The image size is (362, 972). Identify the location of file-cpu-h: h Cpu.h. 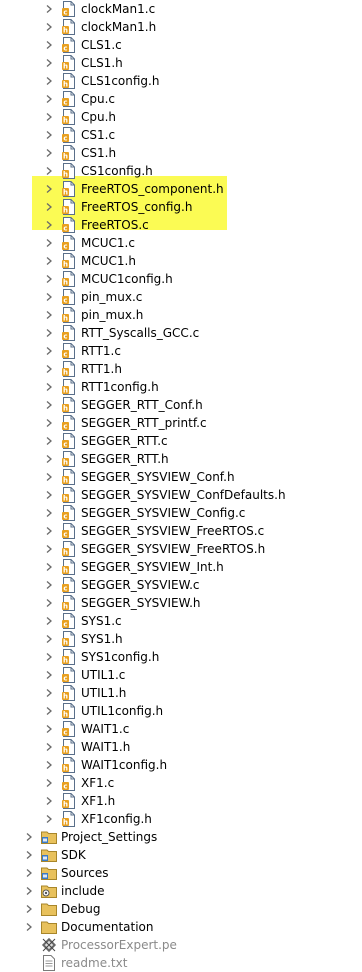
(181, 117).